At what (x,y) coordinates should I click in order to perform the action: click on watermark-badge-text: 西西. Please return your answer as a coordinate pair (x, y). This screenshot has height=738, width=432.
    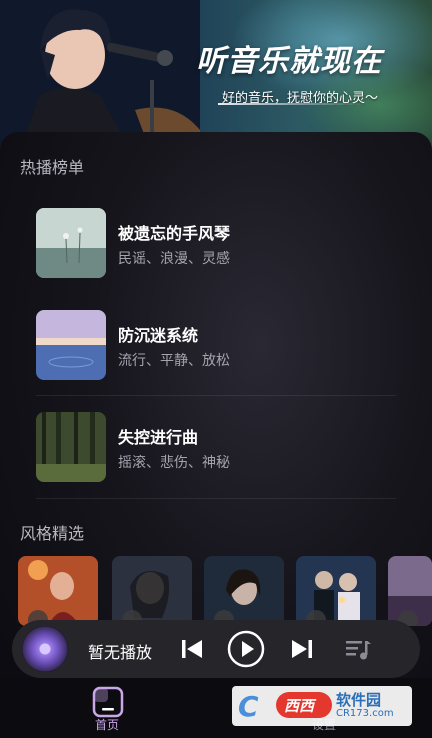
    Looking at the image, I should click on (299, 706).